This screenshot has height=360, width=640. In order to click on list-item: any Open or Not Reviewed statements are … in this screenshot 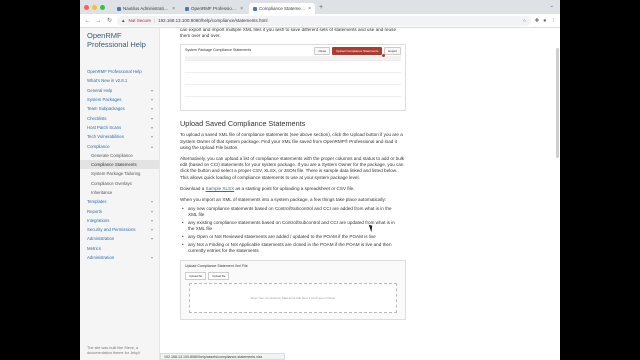, I will do `click(289, 237)`.